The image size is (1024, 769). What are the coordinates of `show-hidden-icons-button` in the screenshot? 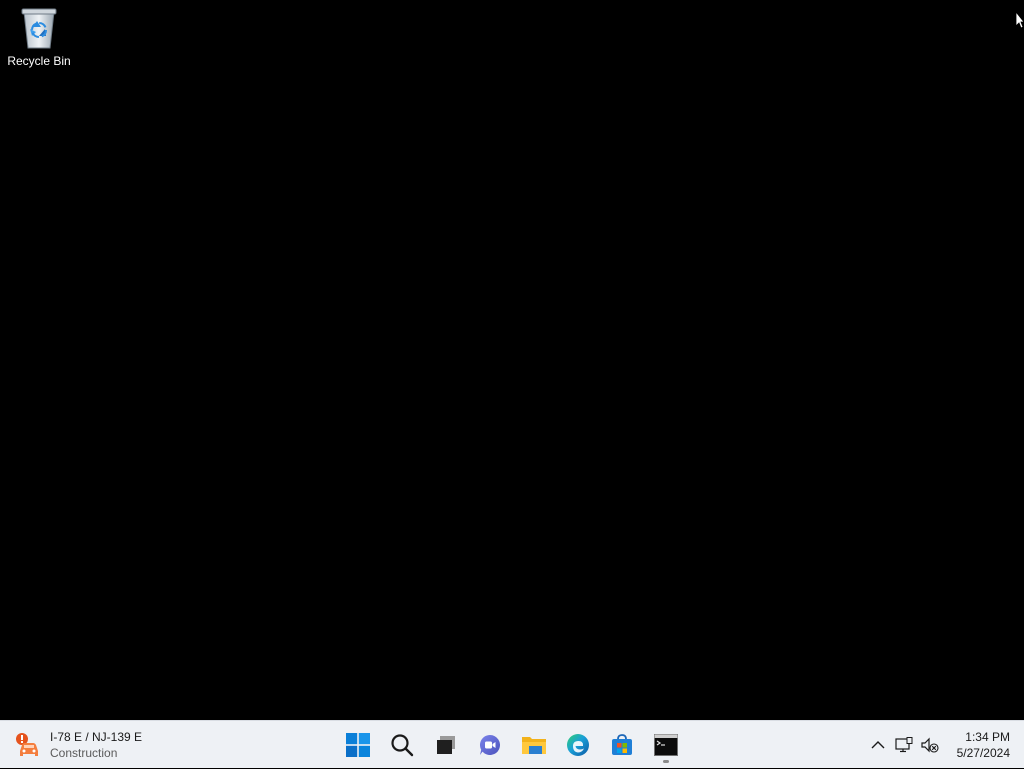 It's located at (878, 745).